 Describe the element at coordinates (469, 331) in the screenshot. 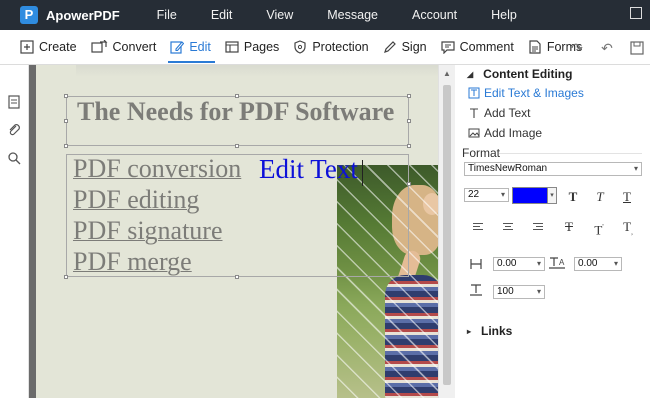

I see `expand-triangle-icon: ▸` at that location.